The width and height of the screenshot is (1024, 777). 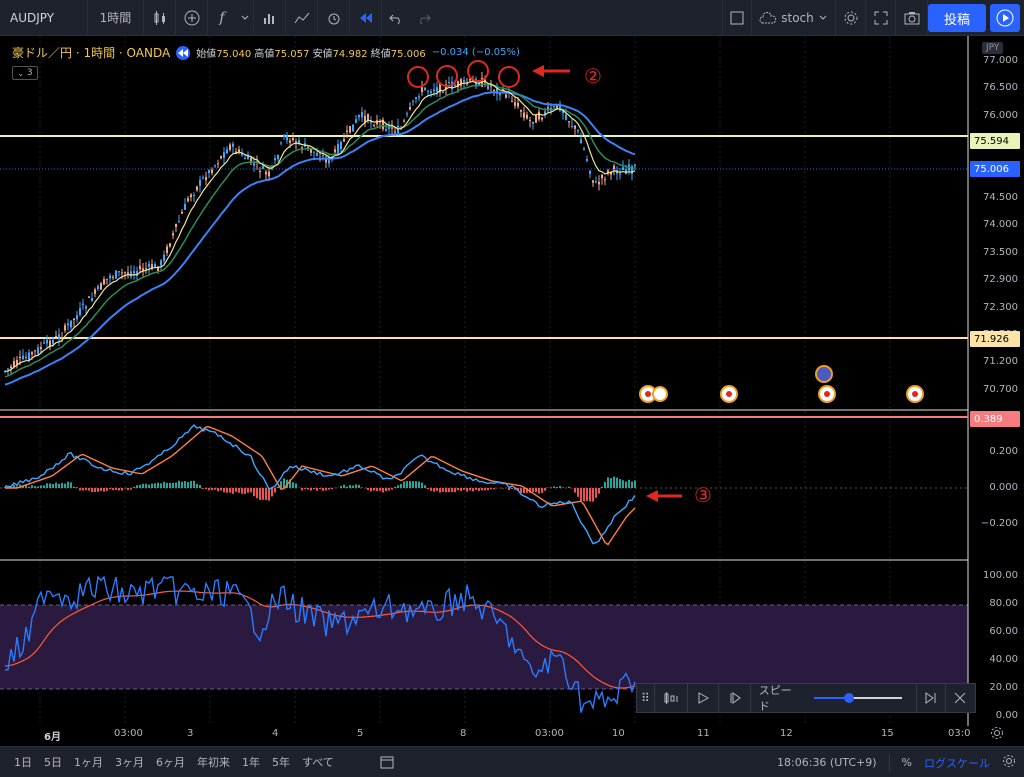 I want to click on range-button: 1日, so click(x=23, y=762).